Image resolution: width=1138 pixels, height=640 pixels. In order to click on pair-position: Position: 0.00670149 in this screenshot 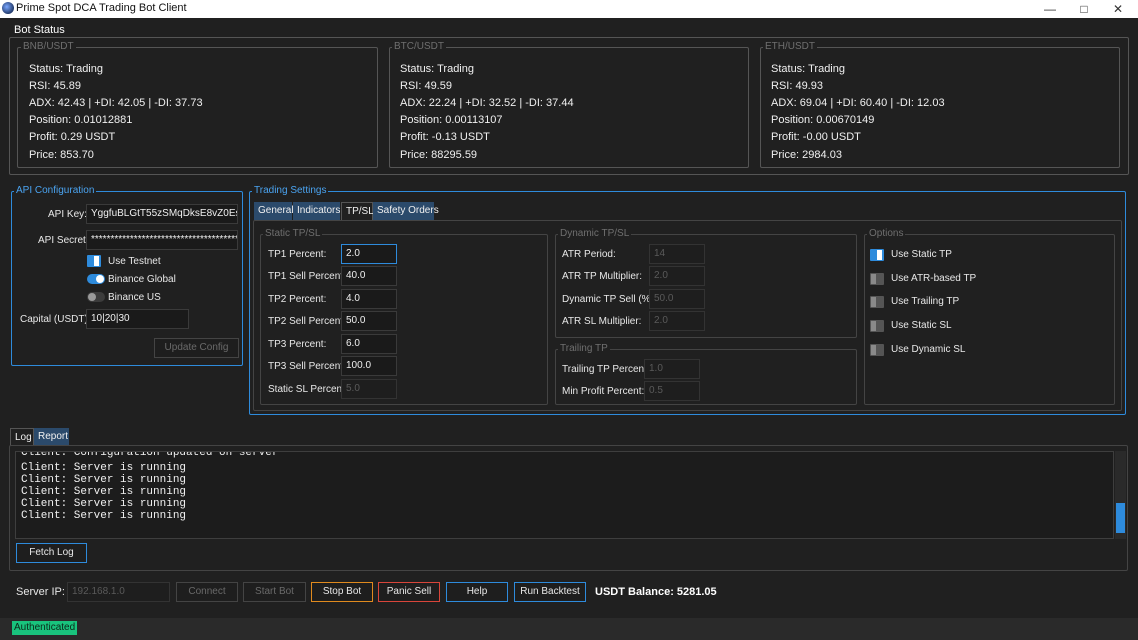, I will do `click(823, 120)`.